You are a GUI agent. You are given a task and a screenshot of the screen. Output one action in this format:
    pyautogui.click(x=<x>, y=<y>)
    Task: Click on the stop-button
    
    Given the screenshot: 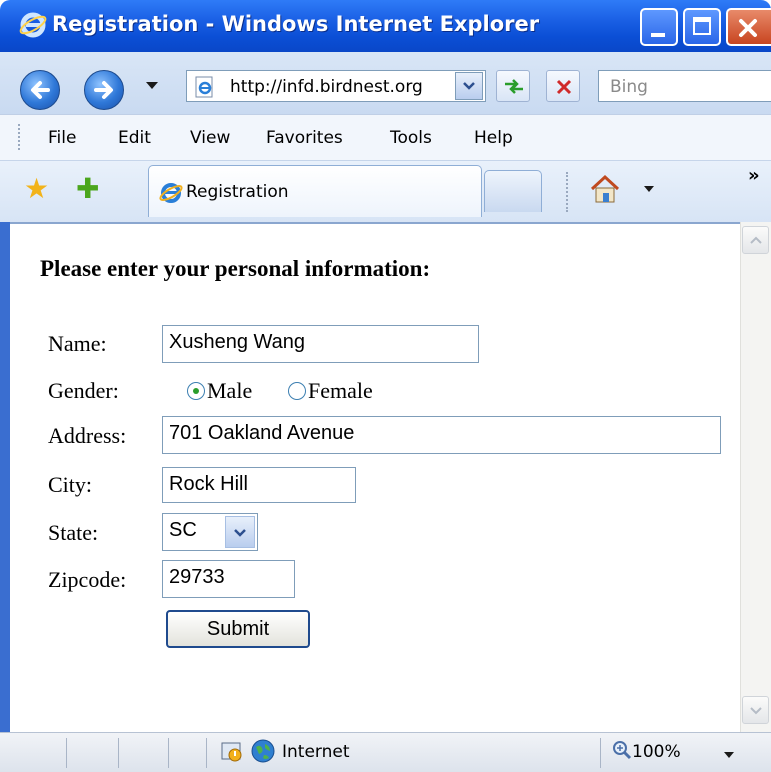 What is the action you would take?
    pyautogui.click(x=563, y=86)
    